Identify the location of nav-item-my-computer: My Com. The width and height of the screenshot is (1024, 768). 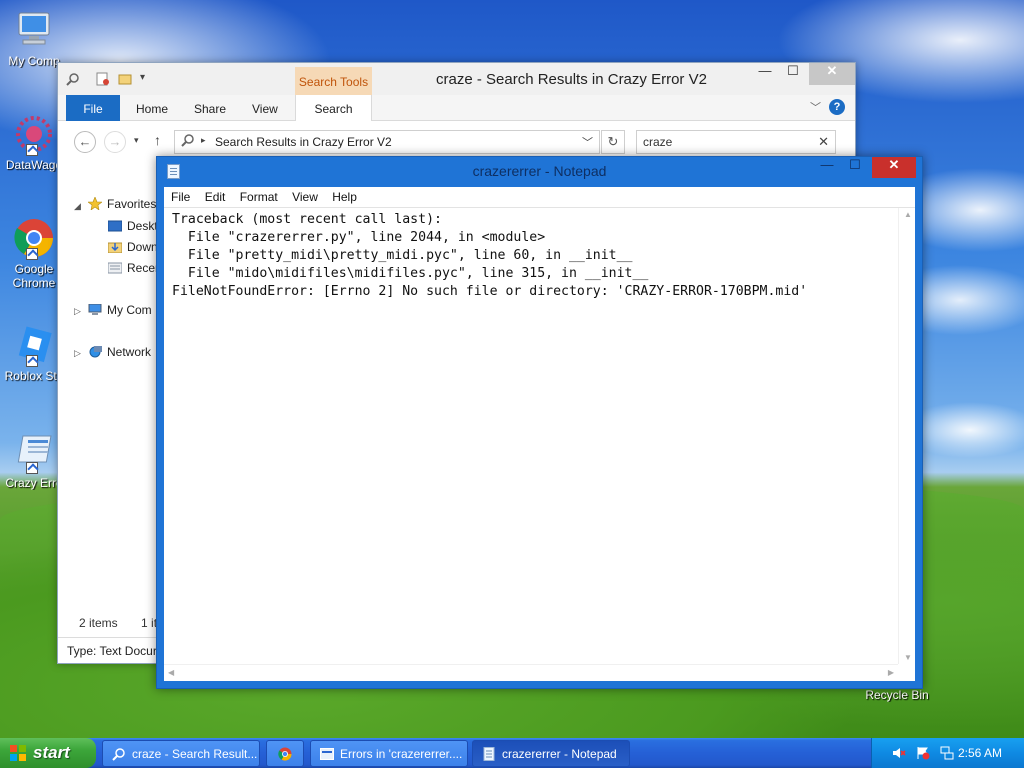
(120, 312).